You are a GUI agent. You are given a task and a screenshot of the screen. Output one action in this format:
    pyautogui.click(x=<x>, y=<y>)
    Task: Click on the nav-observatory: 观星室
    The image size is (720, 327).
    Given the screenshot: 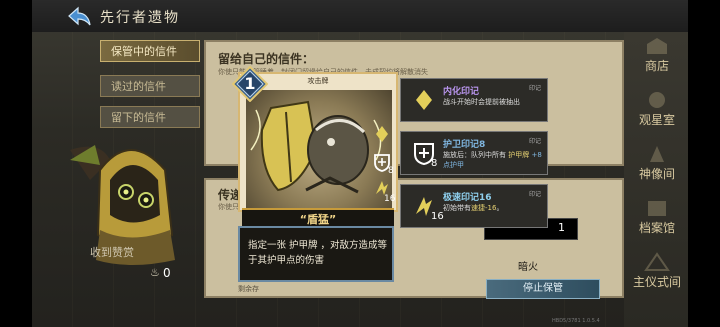 What is the action you would take?
    pyautogui.click(x=657, y=112)
    